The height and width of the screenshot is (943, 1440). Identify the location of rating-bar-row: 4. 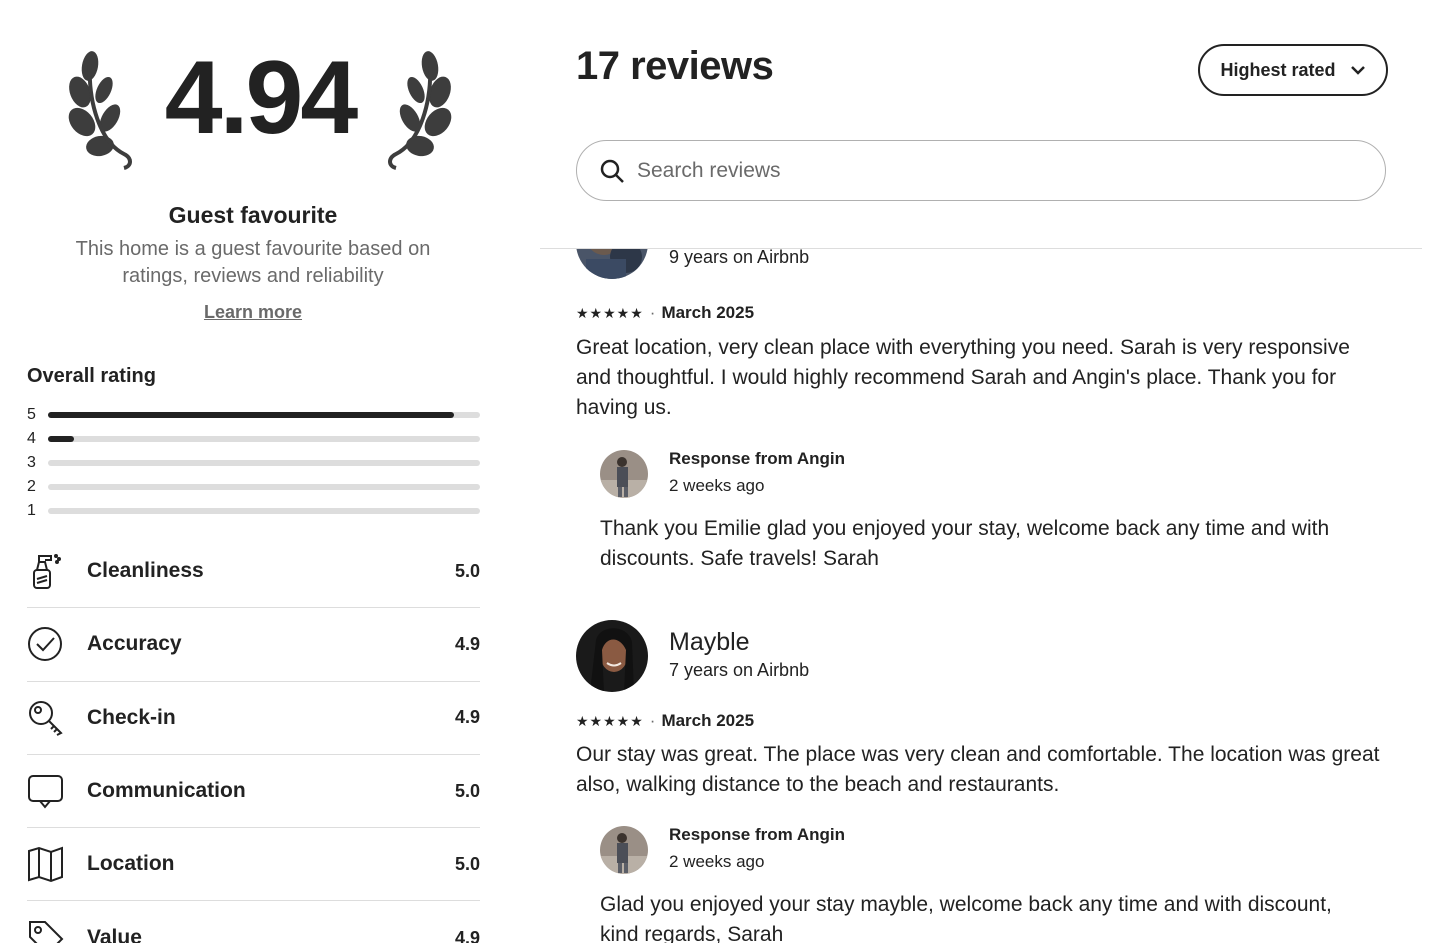
(253, 439).